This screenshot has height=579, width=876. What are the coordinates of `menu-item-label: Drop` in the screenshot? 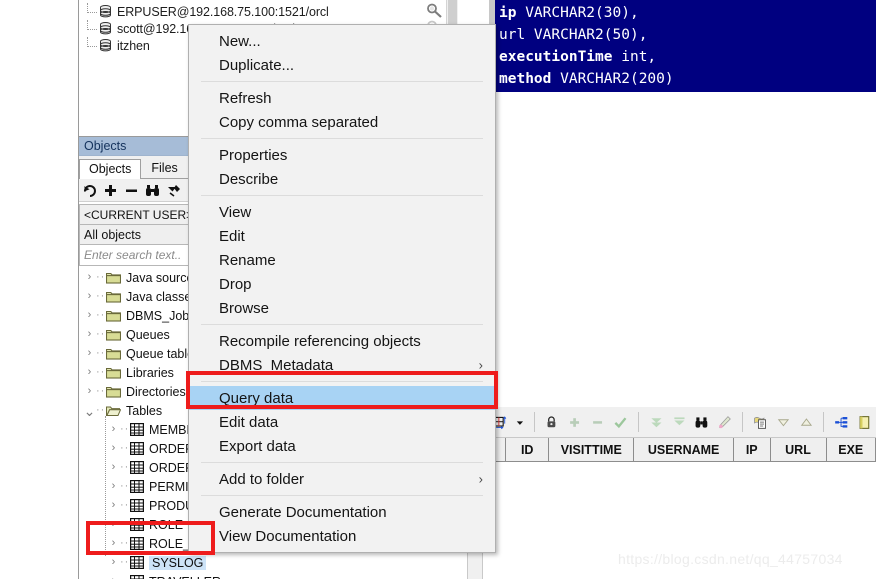 It's located at (235, 284).